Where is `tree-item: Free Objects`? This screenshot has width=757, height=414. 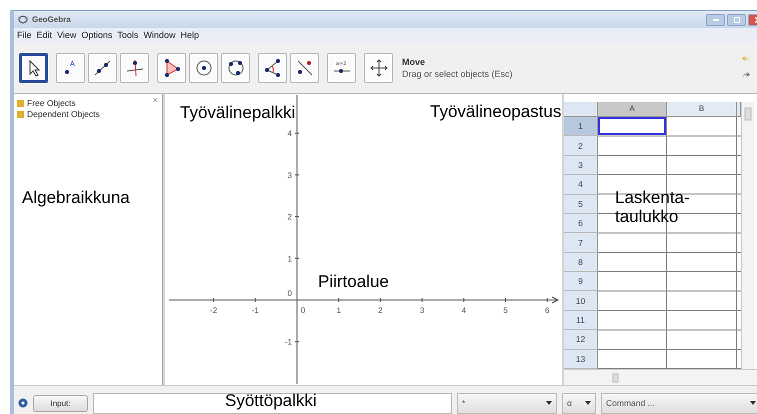
tree-item: Free Objects is located at coordinates (51, 103).